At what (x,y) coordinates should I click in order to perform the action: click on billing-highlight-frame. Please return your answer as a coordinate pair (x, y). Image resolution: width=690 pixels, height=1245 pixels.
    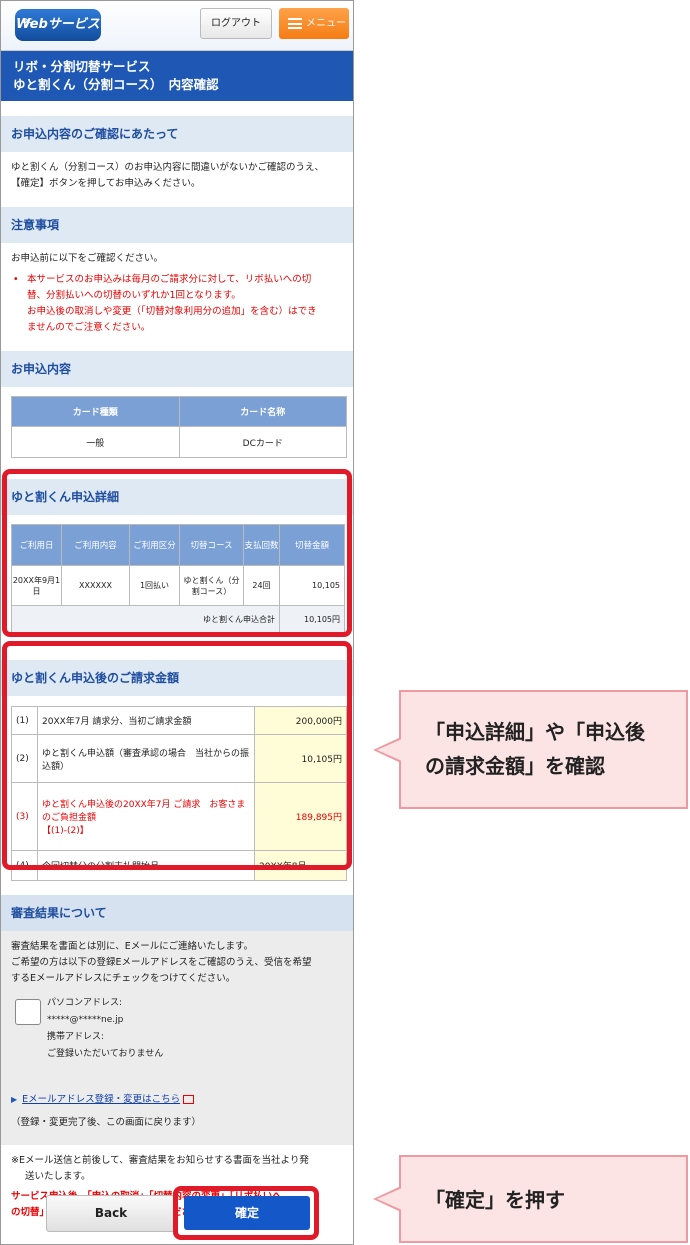
    Looking at the image, I should click on (177, 755).